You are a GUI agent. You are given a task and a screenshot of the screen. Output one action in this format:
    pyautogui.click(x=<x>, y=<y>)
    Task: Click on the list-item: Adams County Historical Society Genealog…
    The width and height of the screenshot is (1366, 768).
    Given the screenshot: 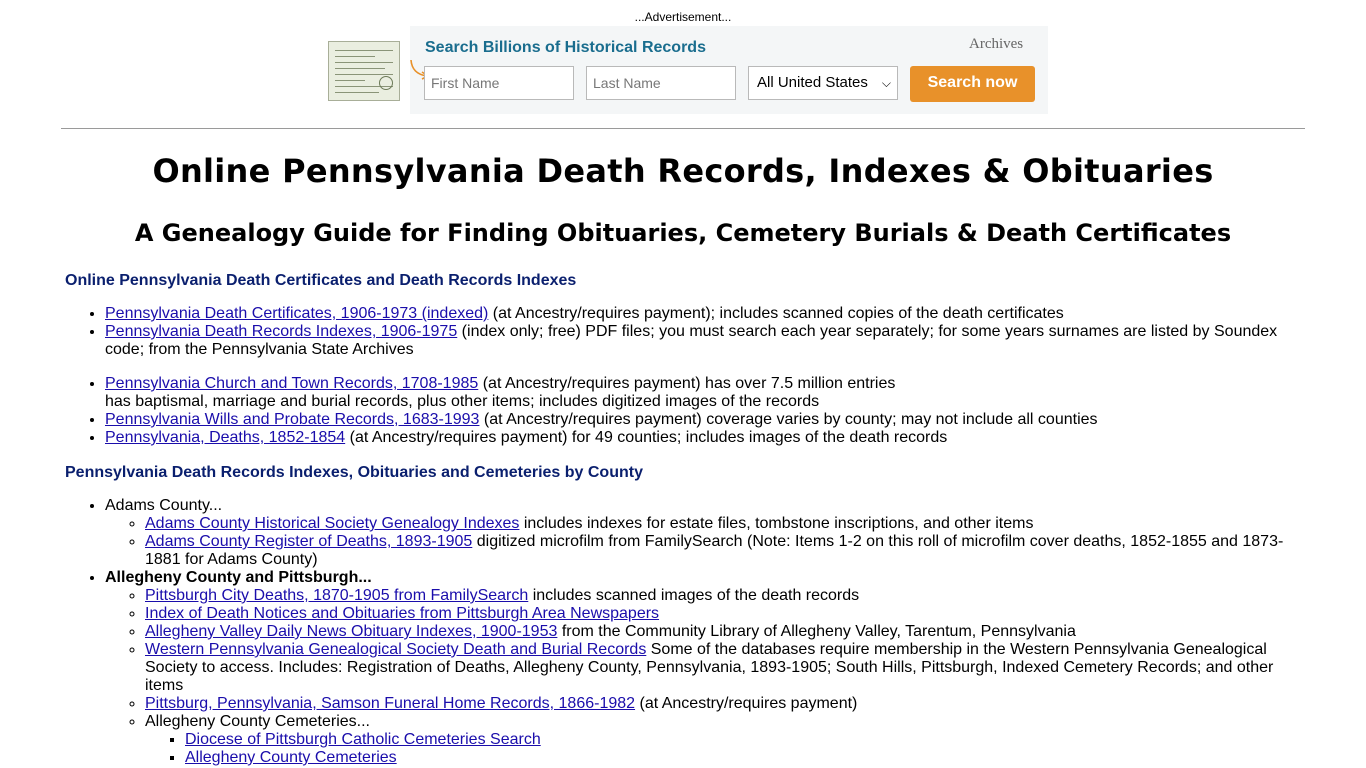 What is the action you would take?
    pyautogui.click(x=723, y=524)
    